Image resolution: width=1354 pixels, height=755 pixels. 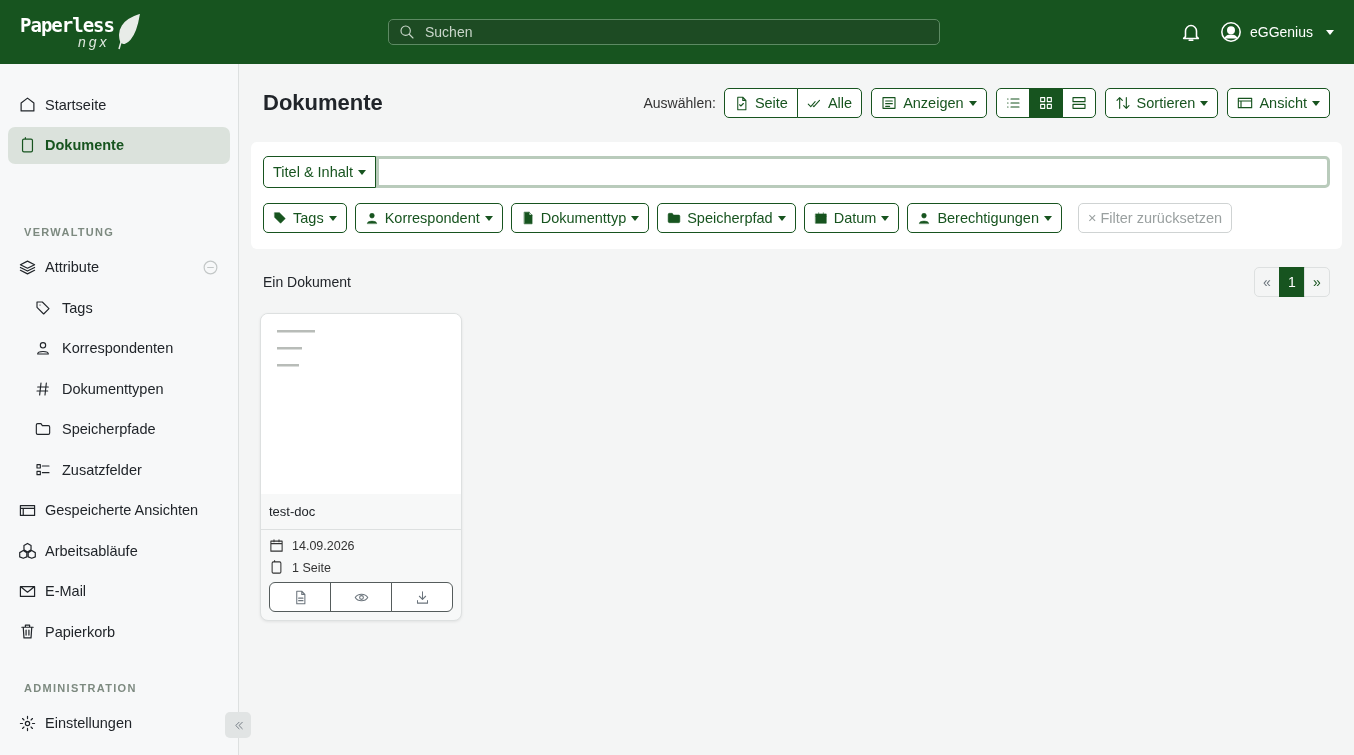 I want to click on search-mode-dropdown: Titel & Inhalt, so click(x=320, y=172).